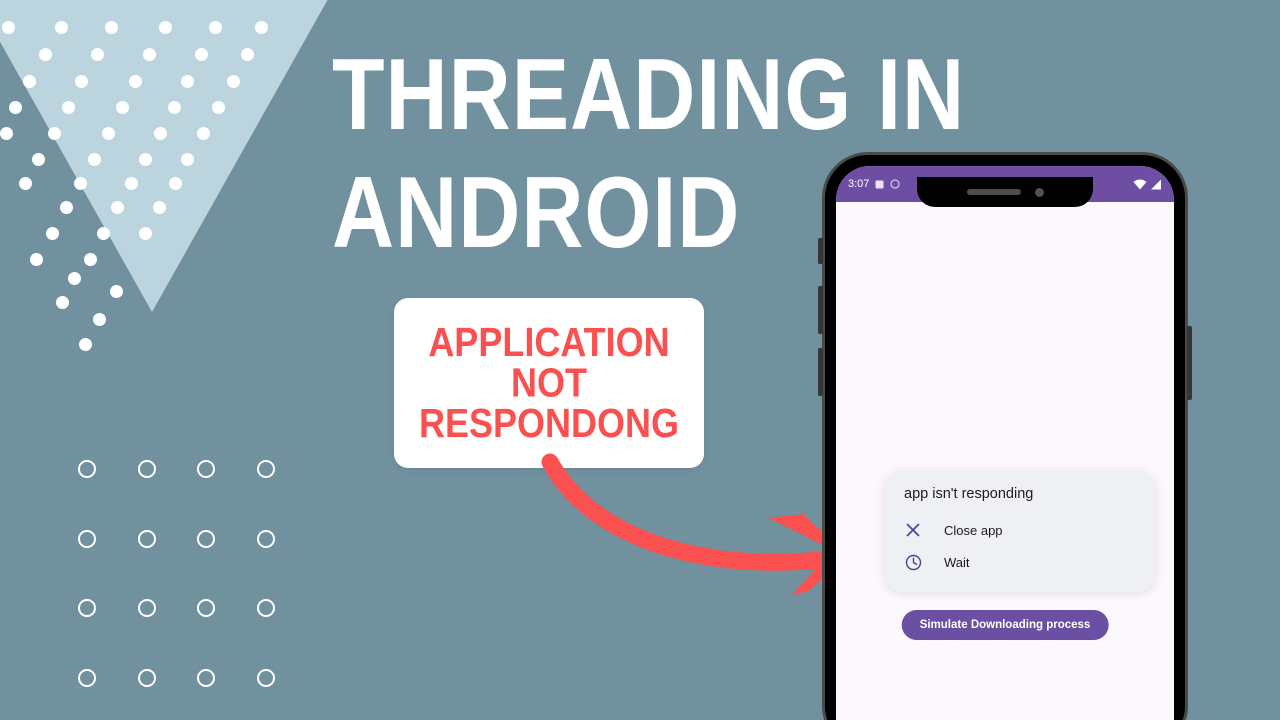 This screenshot has height=720, width=1280. What do you see at coordinates (913, 562) in the screenshot?
I see `clock-icon` at bounding box center [913, 562].